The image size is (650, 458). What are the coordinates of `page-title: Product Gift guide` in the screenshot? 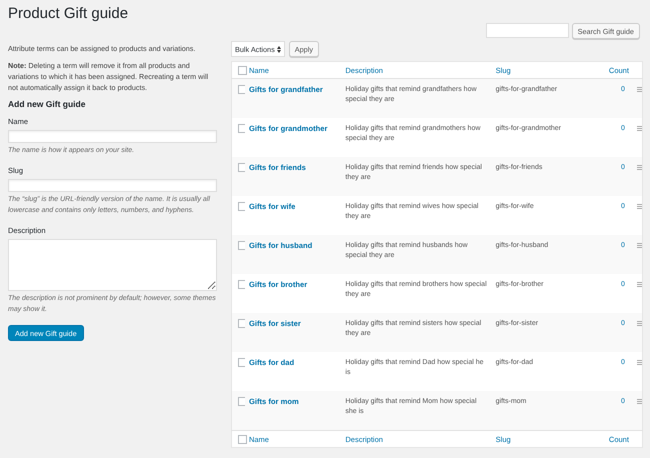 It's located at (69, 13).